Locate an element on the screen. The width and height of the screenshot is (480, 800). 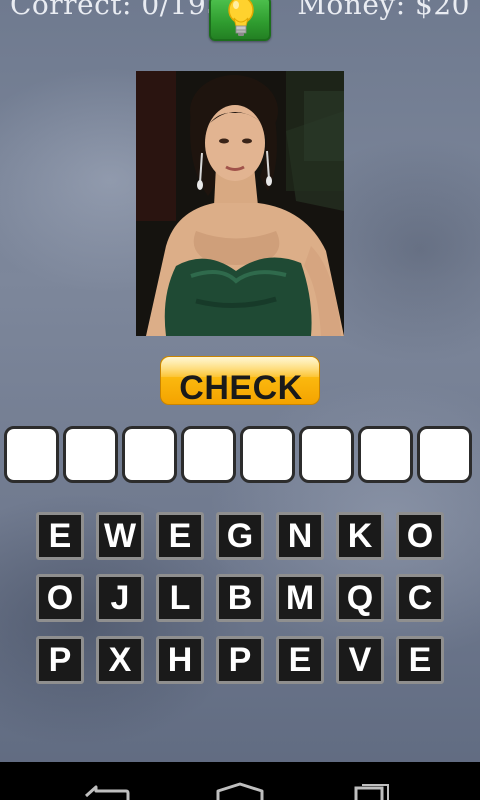
home-icon is located at coordinates (240, 791).